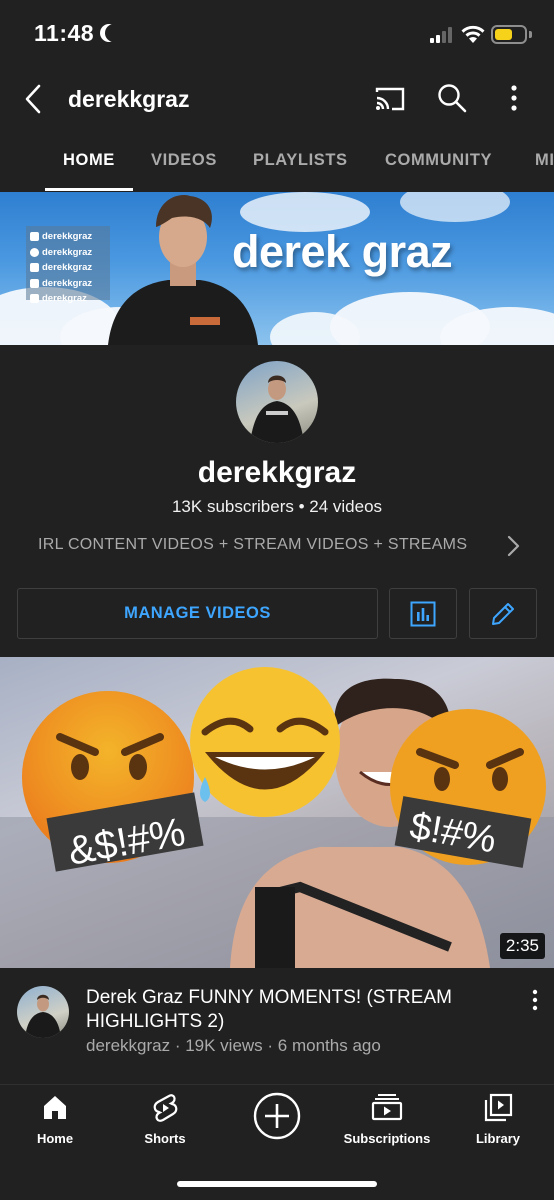 The image size is (554, 1200). I want to click on nav-create, so click(277, 1125).